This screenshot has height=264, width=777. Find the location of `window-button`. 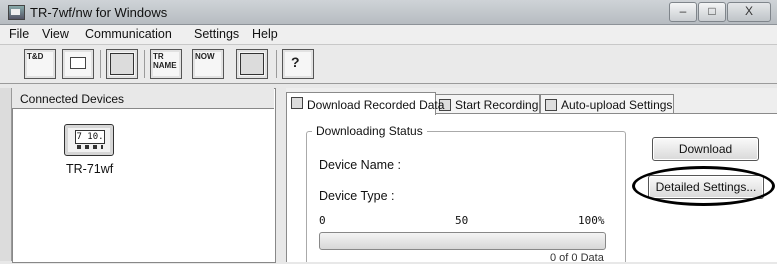

window-button is located at coordinates (78, 64).